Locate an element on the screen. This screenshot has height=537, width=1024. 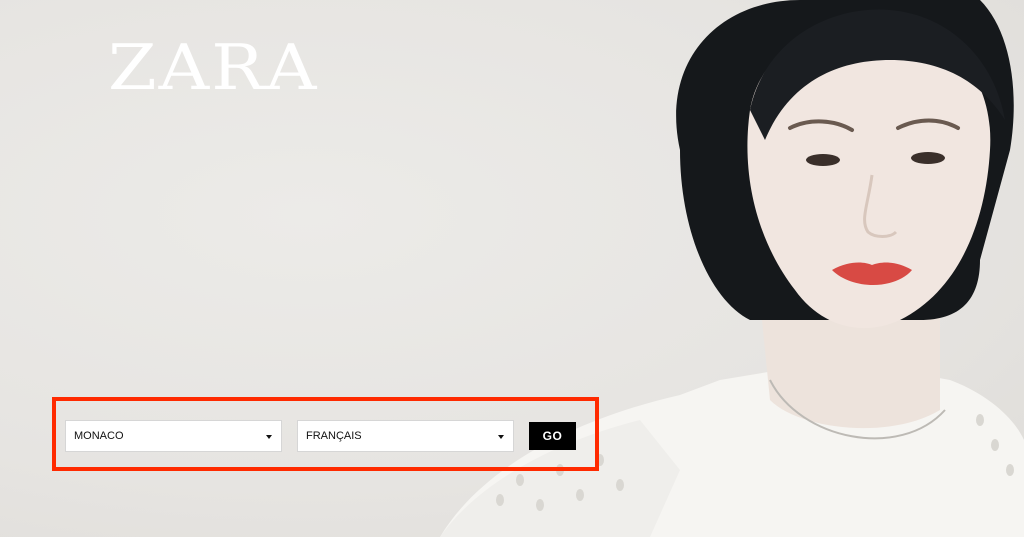
go-button: GO is located at coordinates (552, 436).